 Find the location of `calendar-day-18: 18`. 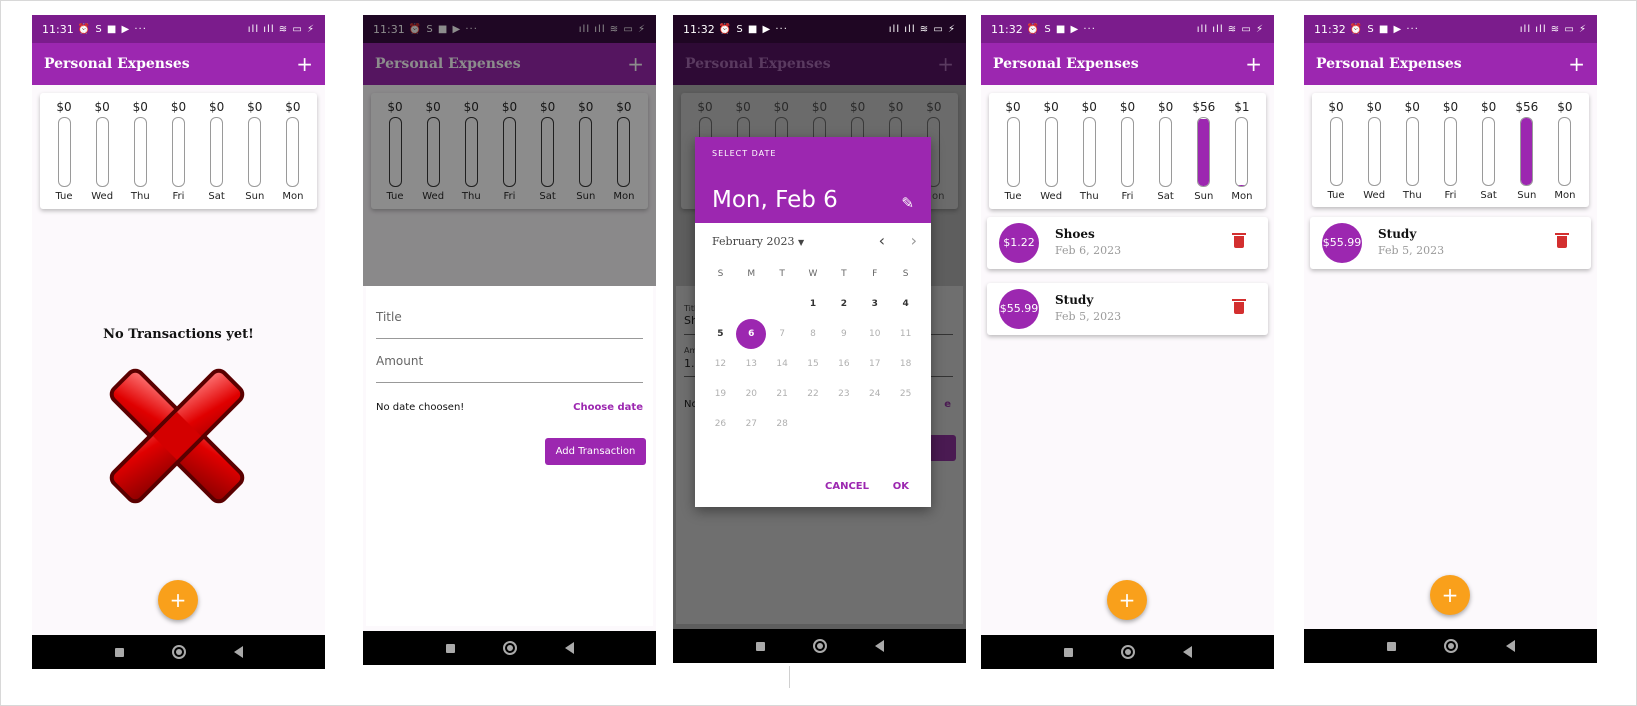

calendar-day-18: 18 is located at coordinates (905, 364).